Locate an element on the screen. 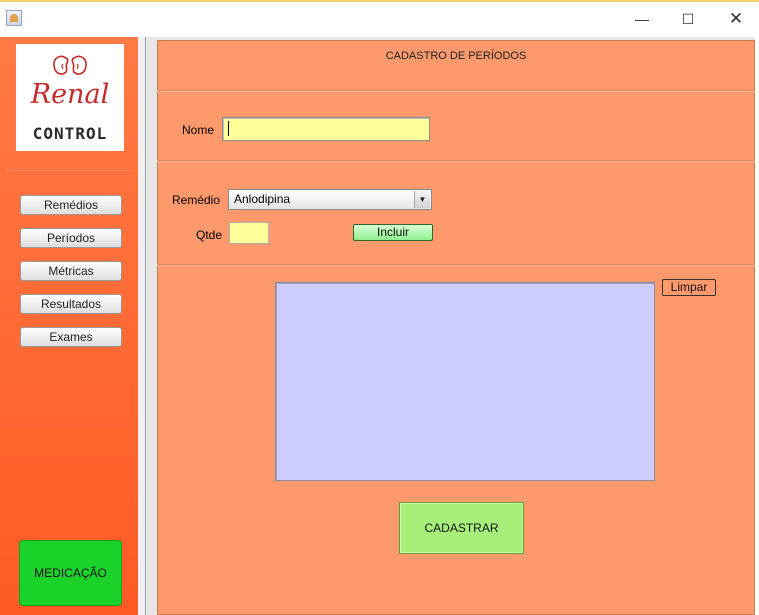 The image size is (759, 615). resultados-button: Resultados is located at coordinates (71, 304).